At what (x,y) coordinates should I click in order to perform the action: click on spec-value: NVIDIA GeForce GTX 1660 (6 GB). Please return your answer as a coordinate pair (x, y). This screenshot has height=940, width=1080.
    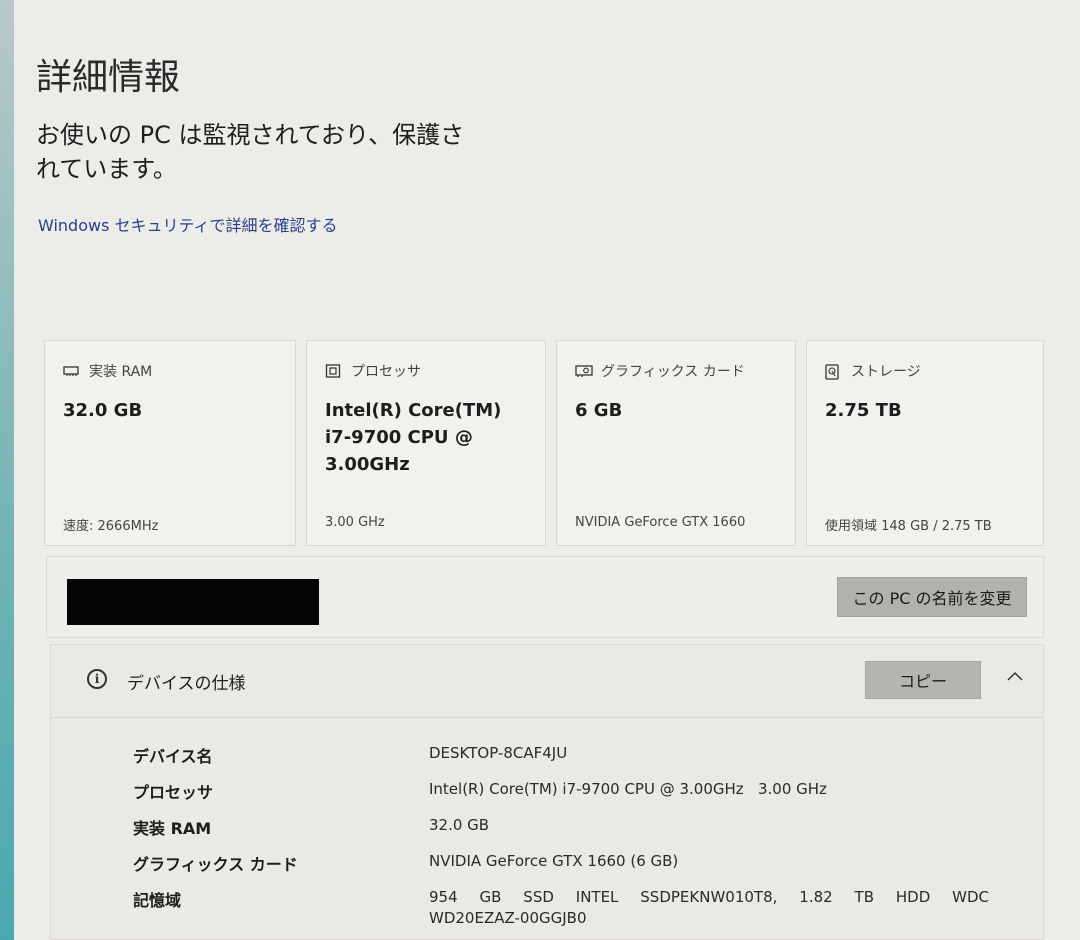
    Looking at the image, I should click on (554, 861).